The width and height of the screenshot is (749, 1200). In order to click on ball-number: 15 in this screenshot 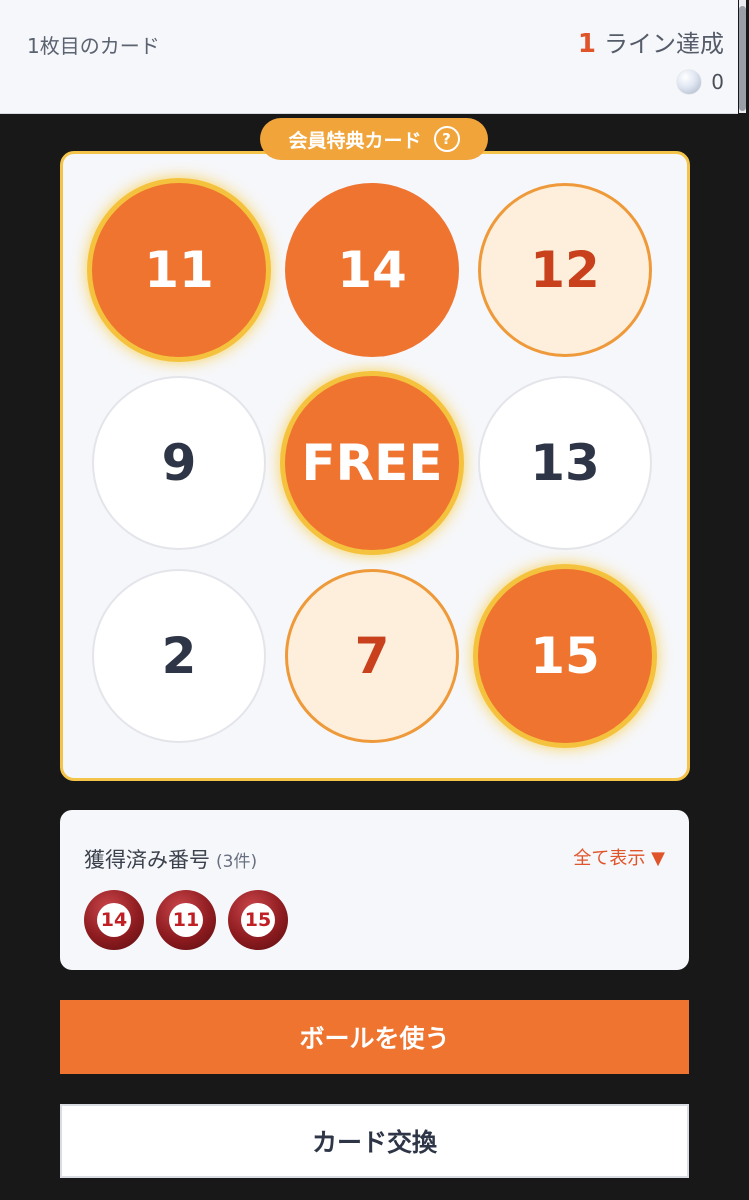, I will do `click(258, 920)`.